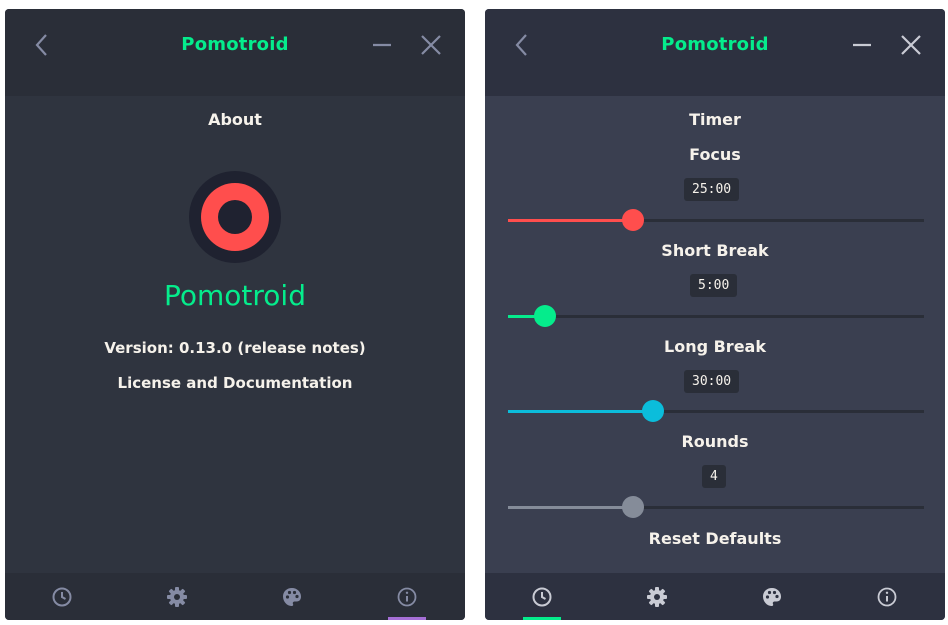  I want to click on release-notes-link: release notes, so click(301, 348).